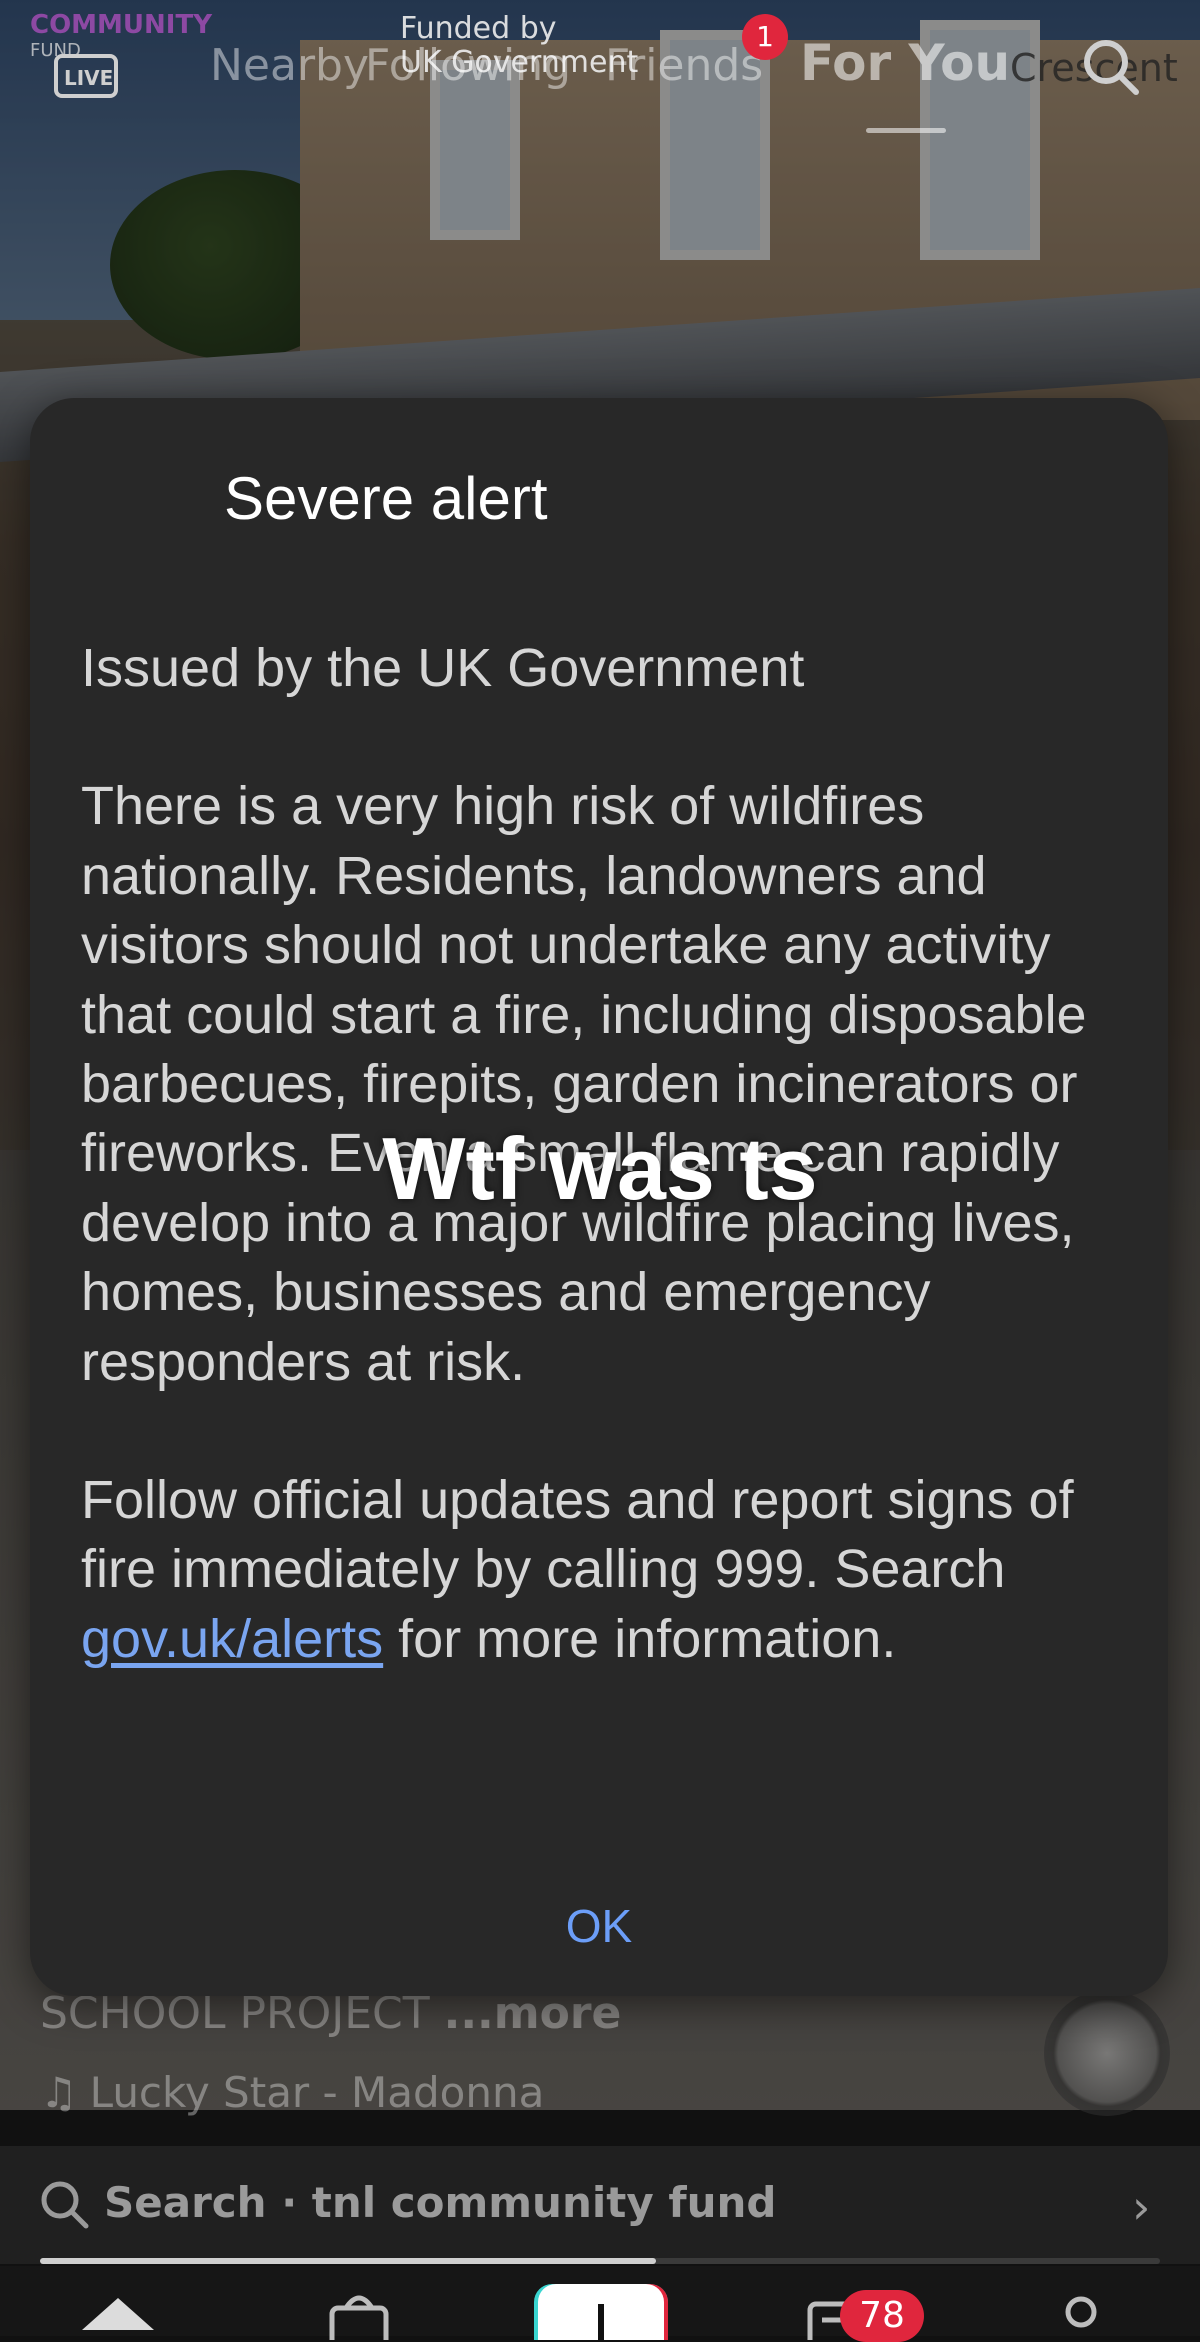  Describe the element at coordinates (59, 2092) in the screenshot. I see `music-note-icon: ♫` at that location.